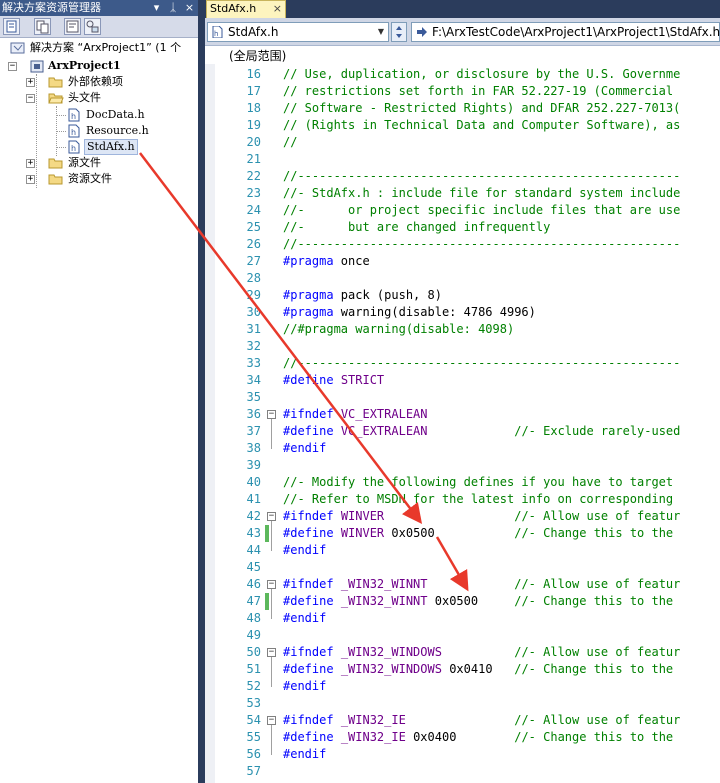 The image size is (720, 783). Describe the element at coordinates (409, 312) in the screenshot. I see `code-line: #pragma warning(disable: 4786 4996)` at that location.